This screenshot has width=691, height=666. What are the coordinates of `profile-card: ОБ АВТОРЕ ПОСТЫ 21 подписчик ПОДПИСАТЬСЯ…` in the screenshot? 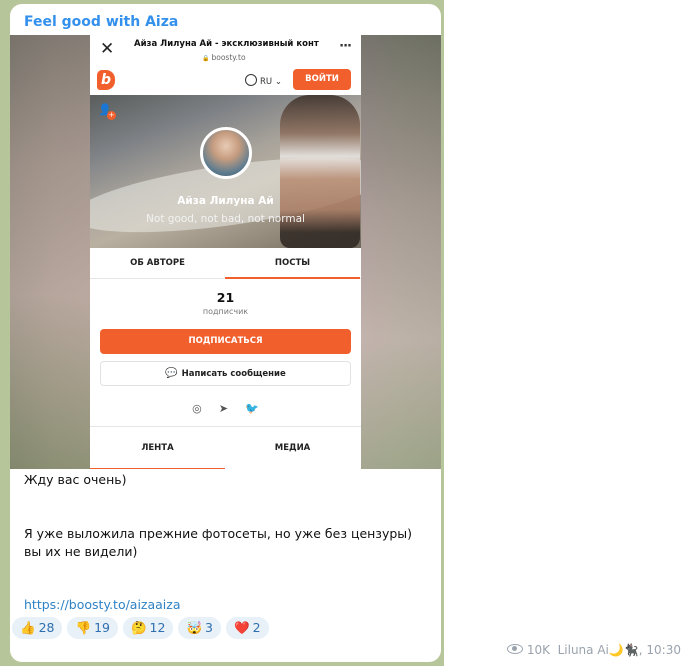 It's located at (225, 358).